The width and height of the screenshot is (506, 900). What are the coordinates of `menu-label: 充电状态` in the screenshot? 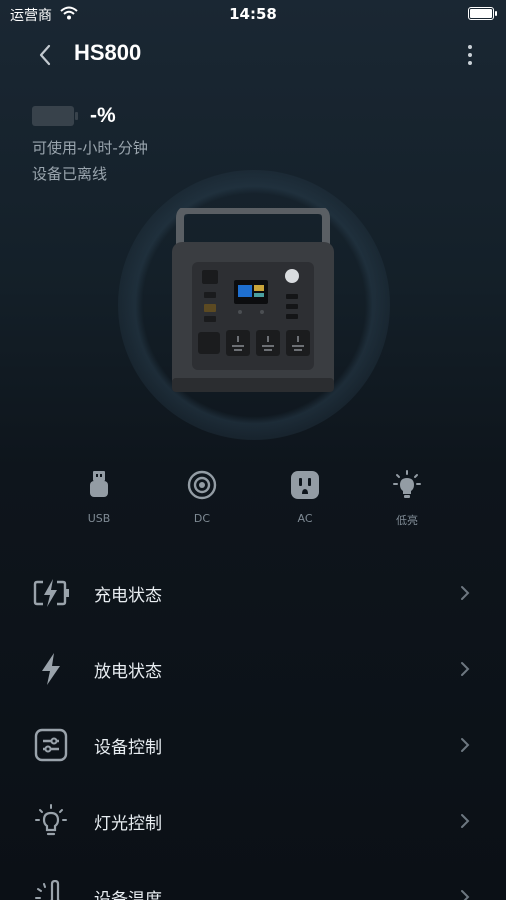 It's located at (128, 596).